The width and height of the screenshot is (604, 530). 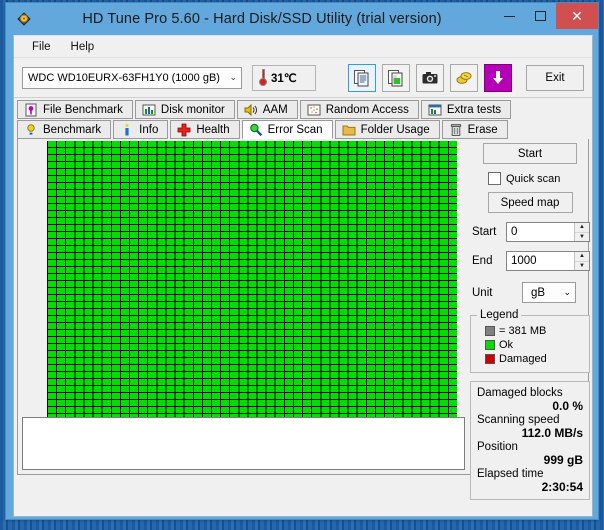 I want to click on start-input-value: 0, so click(x=514, y=232).